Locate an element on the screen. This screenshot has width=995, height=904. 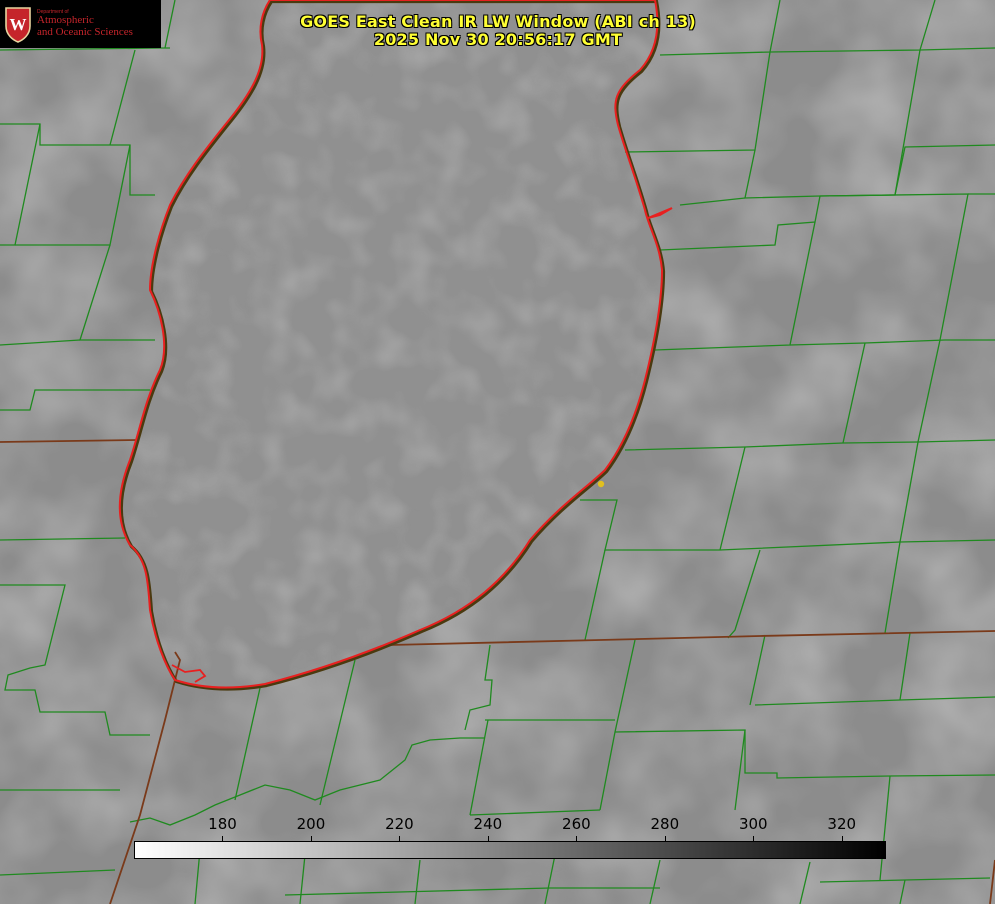
colorbar-tick-label: 260 is located at coordinates (576, 824).